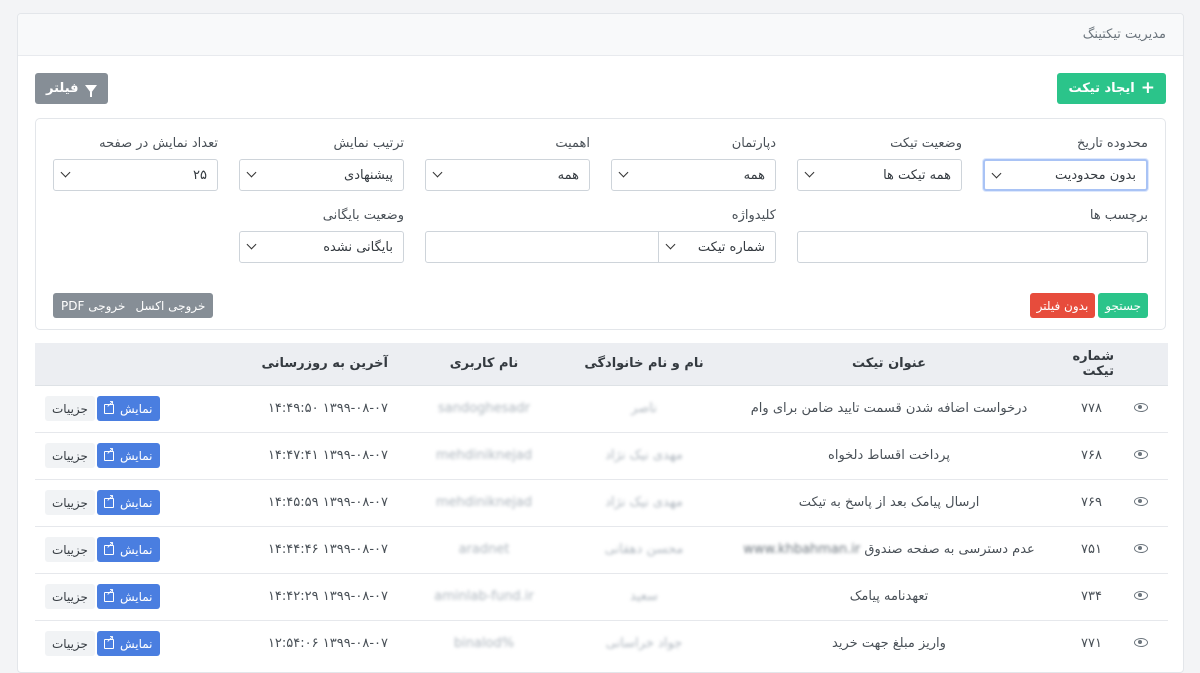 The image size is (1200, 673). I want to click on col-fullname: نام و نام خانوادگی, so click(644, 364).